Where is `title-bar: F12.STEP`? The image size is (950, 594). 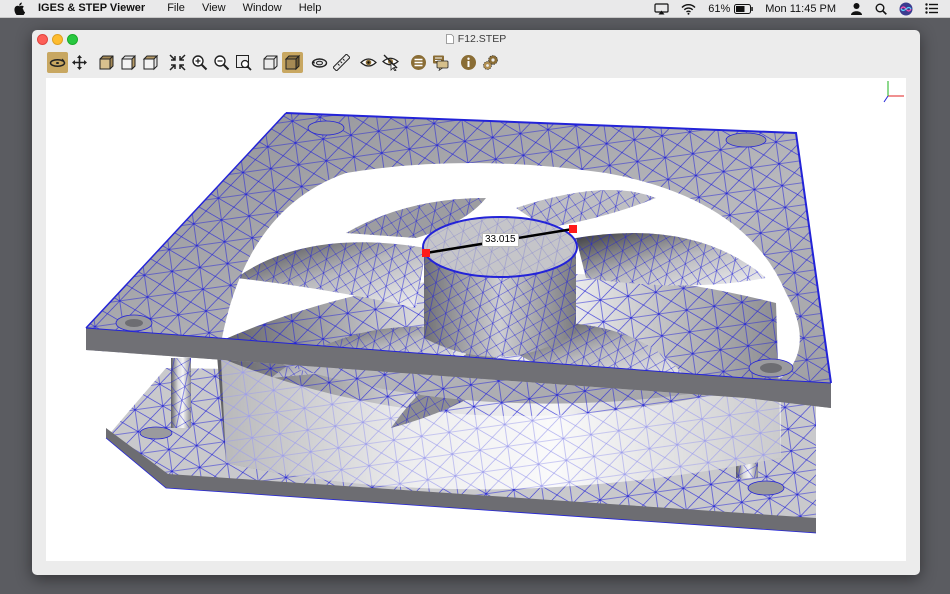
title-bar: F12.STEP is located at coordinates (476, 38).